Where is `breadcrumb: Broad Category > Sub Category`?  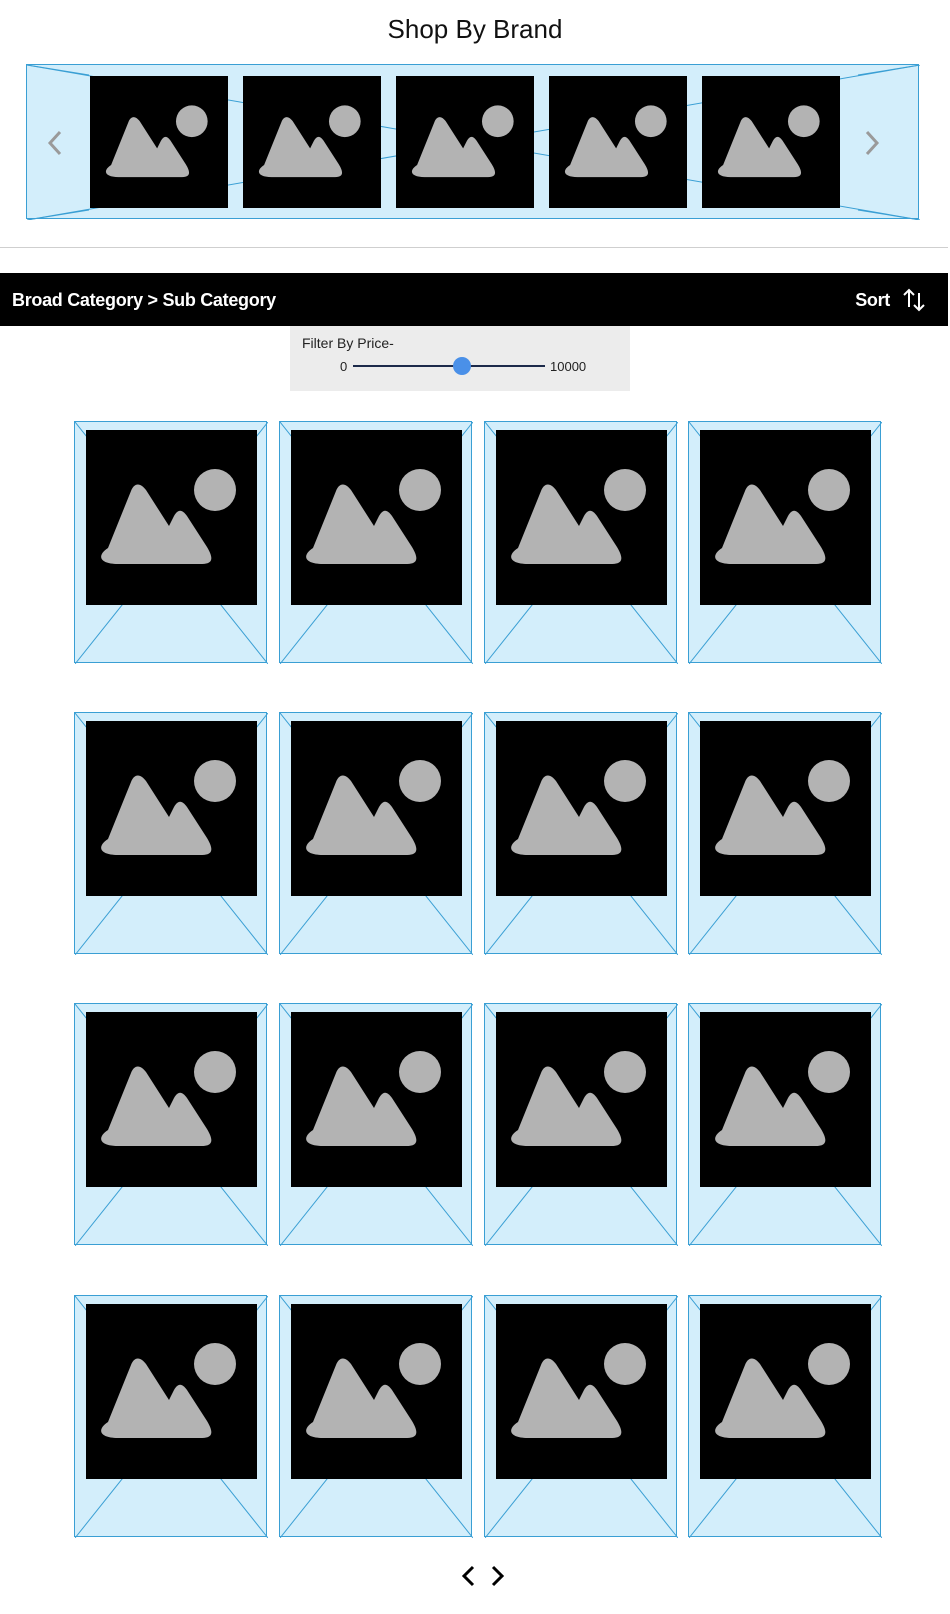 breadcrumb: Broad Category > Sub Category is located at coordinates (144, 300).